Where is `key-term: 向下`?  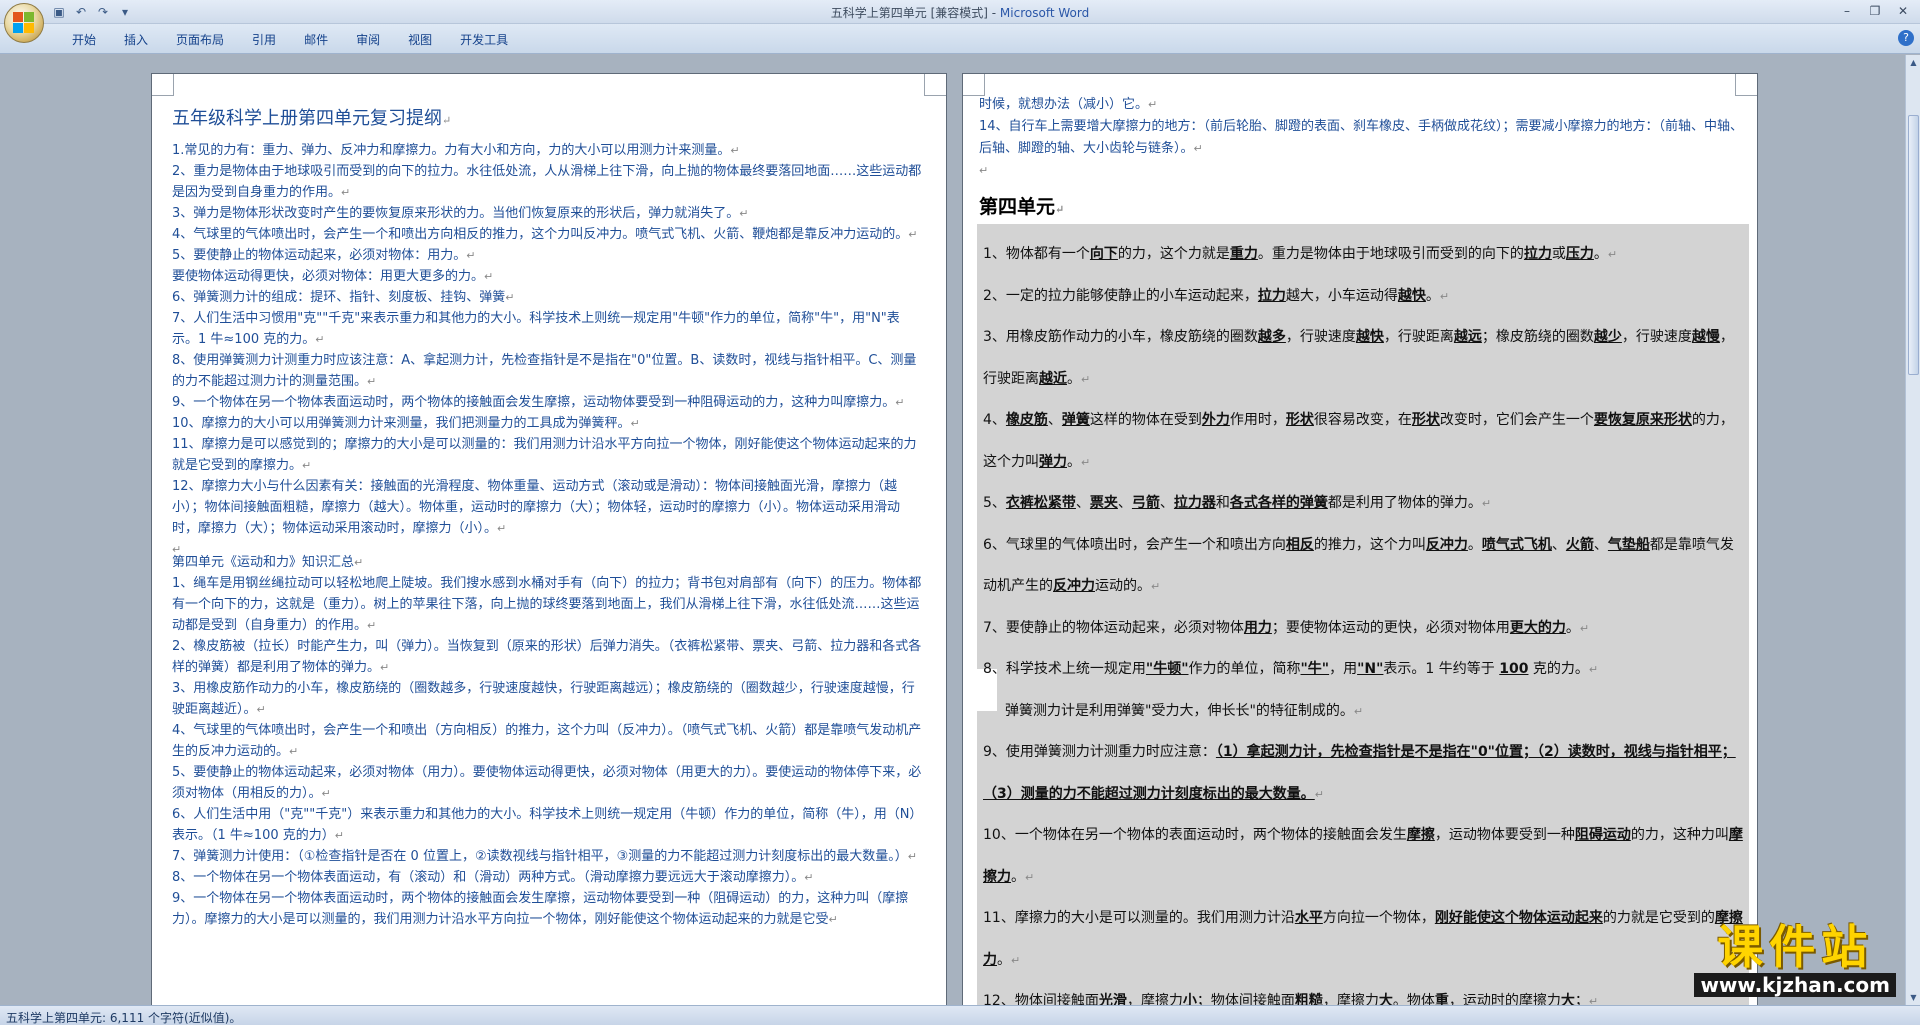 key-term: 向下 is located at coordinates (1103, 254).